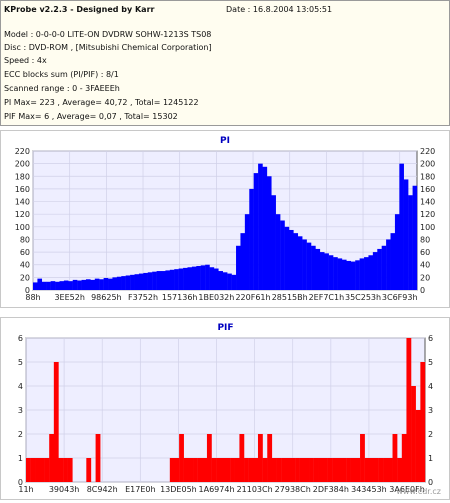 The height and width of the screenshot is (503, 450). What do you see at coordinates (369, 489) in the screenshot?
I see `pif-xtick: 343453h` at bounding box center [369, 489].